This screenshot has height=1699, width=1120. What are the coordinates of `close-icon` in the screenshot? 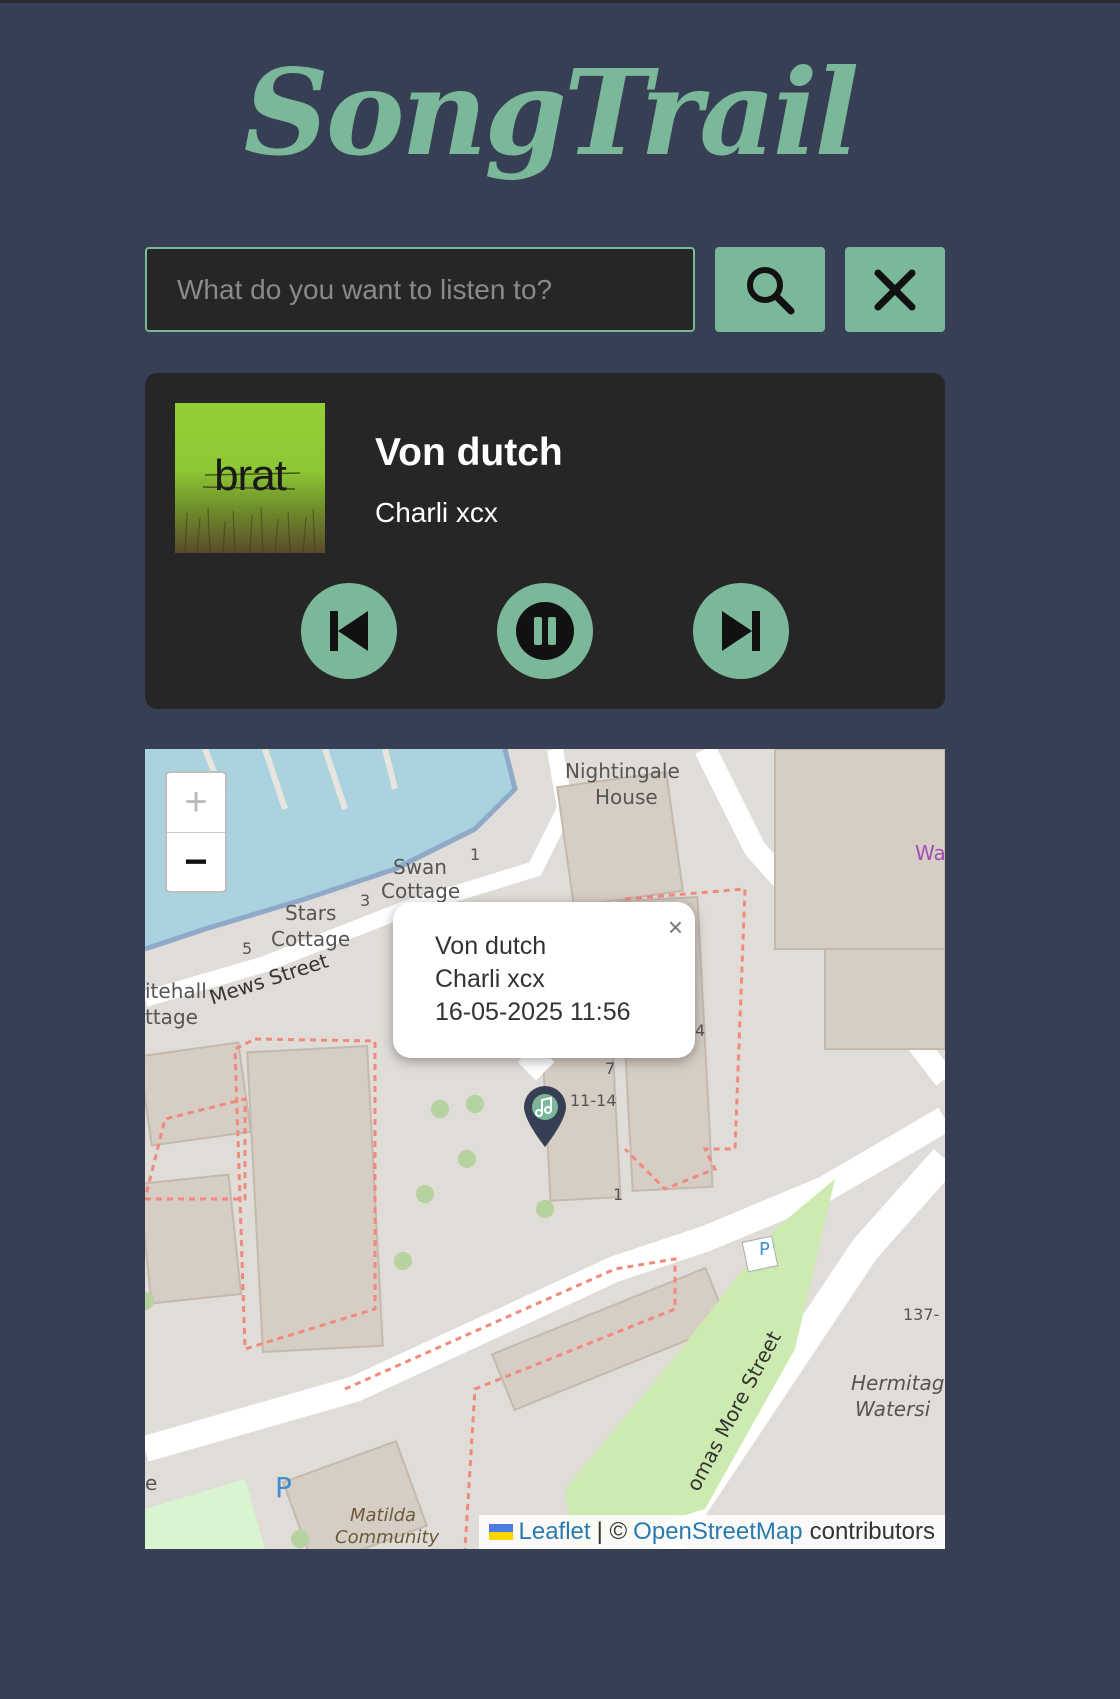 It's located at (895, 289).